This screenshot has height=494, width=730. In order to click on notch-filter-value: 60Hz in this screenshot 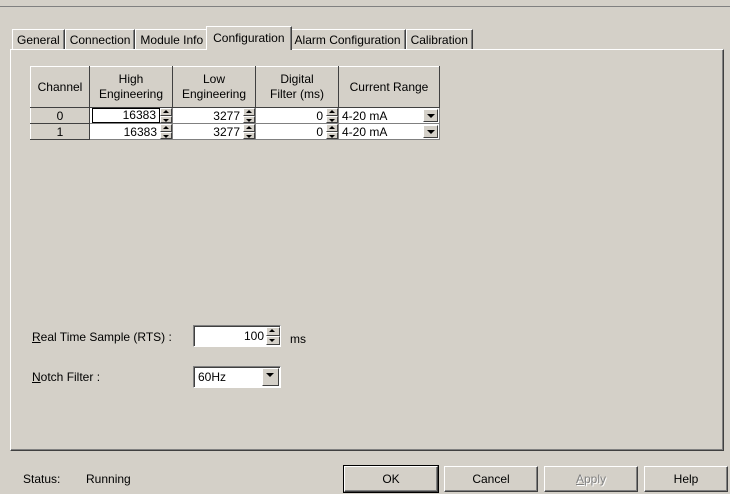, I will do `click(228, 377)`.